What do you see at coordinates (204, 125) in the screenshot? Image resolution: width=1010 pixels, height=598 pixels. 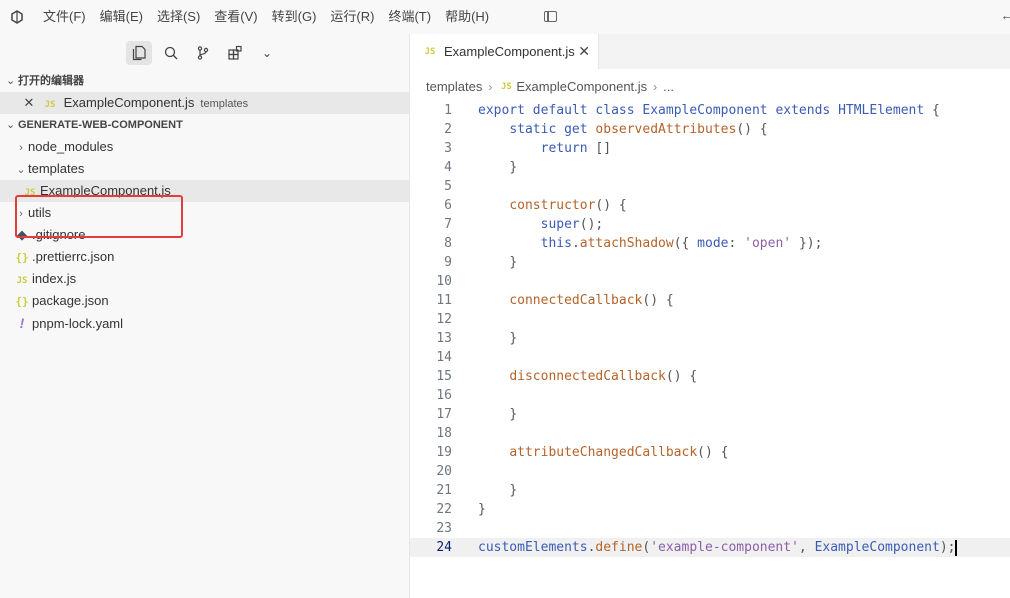 I see `project-header: ⌄ GENERATE-WEB-COMPONENT` at bounding box center [204, 125].